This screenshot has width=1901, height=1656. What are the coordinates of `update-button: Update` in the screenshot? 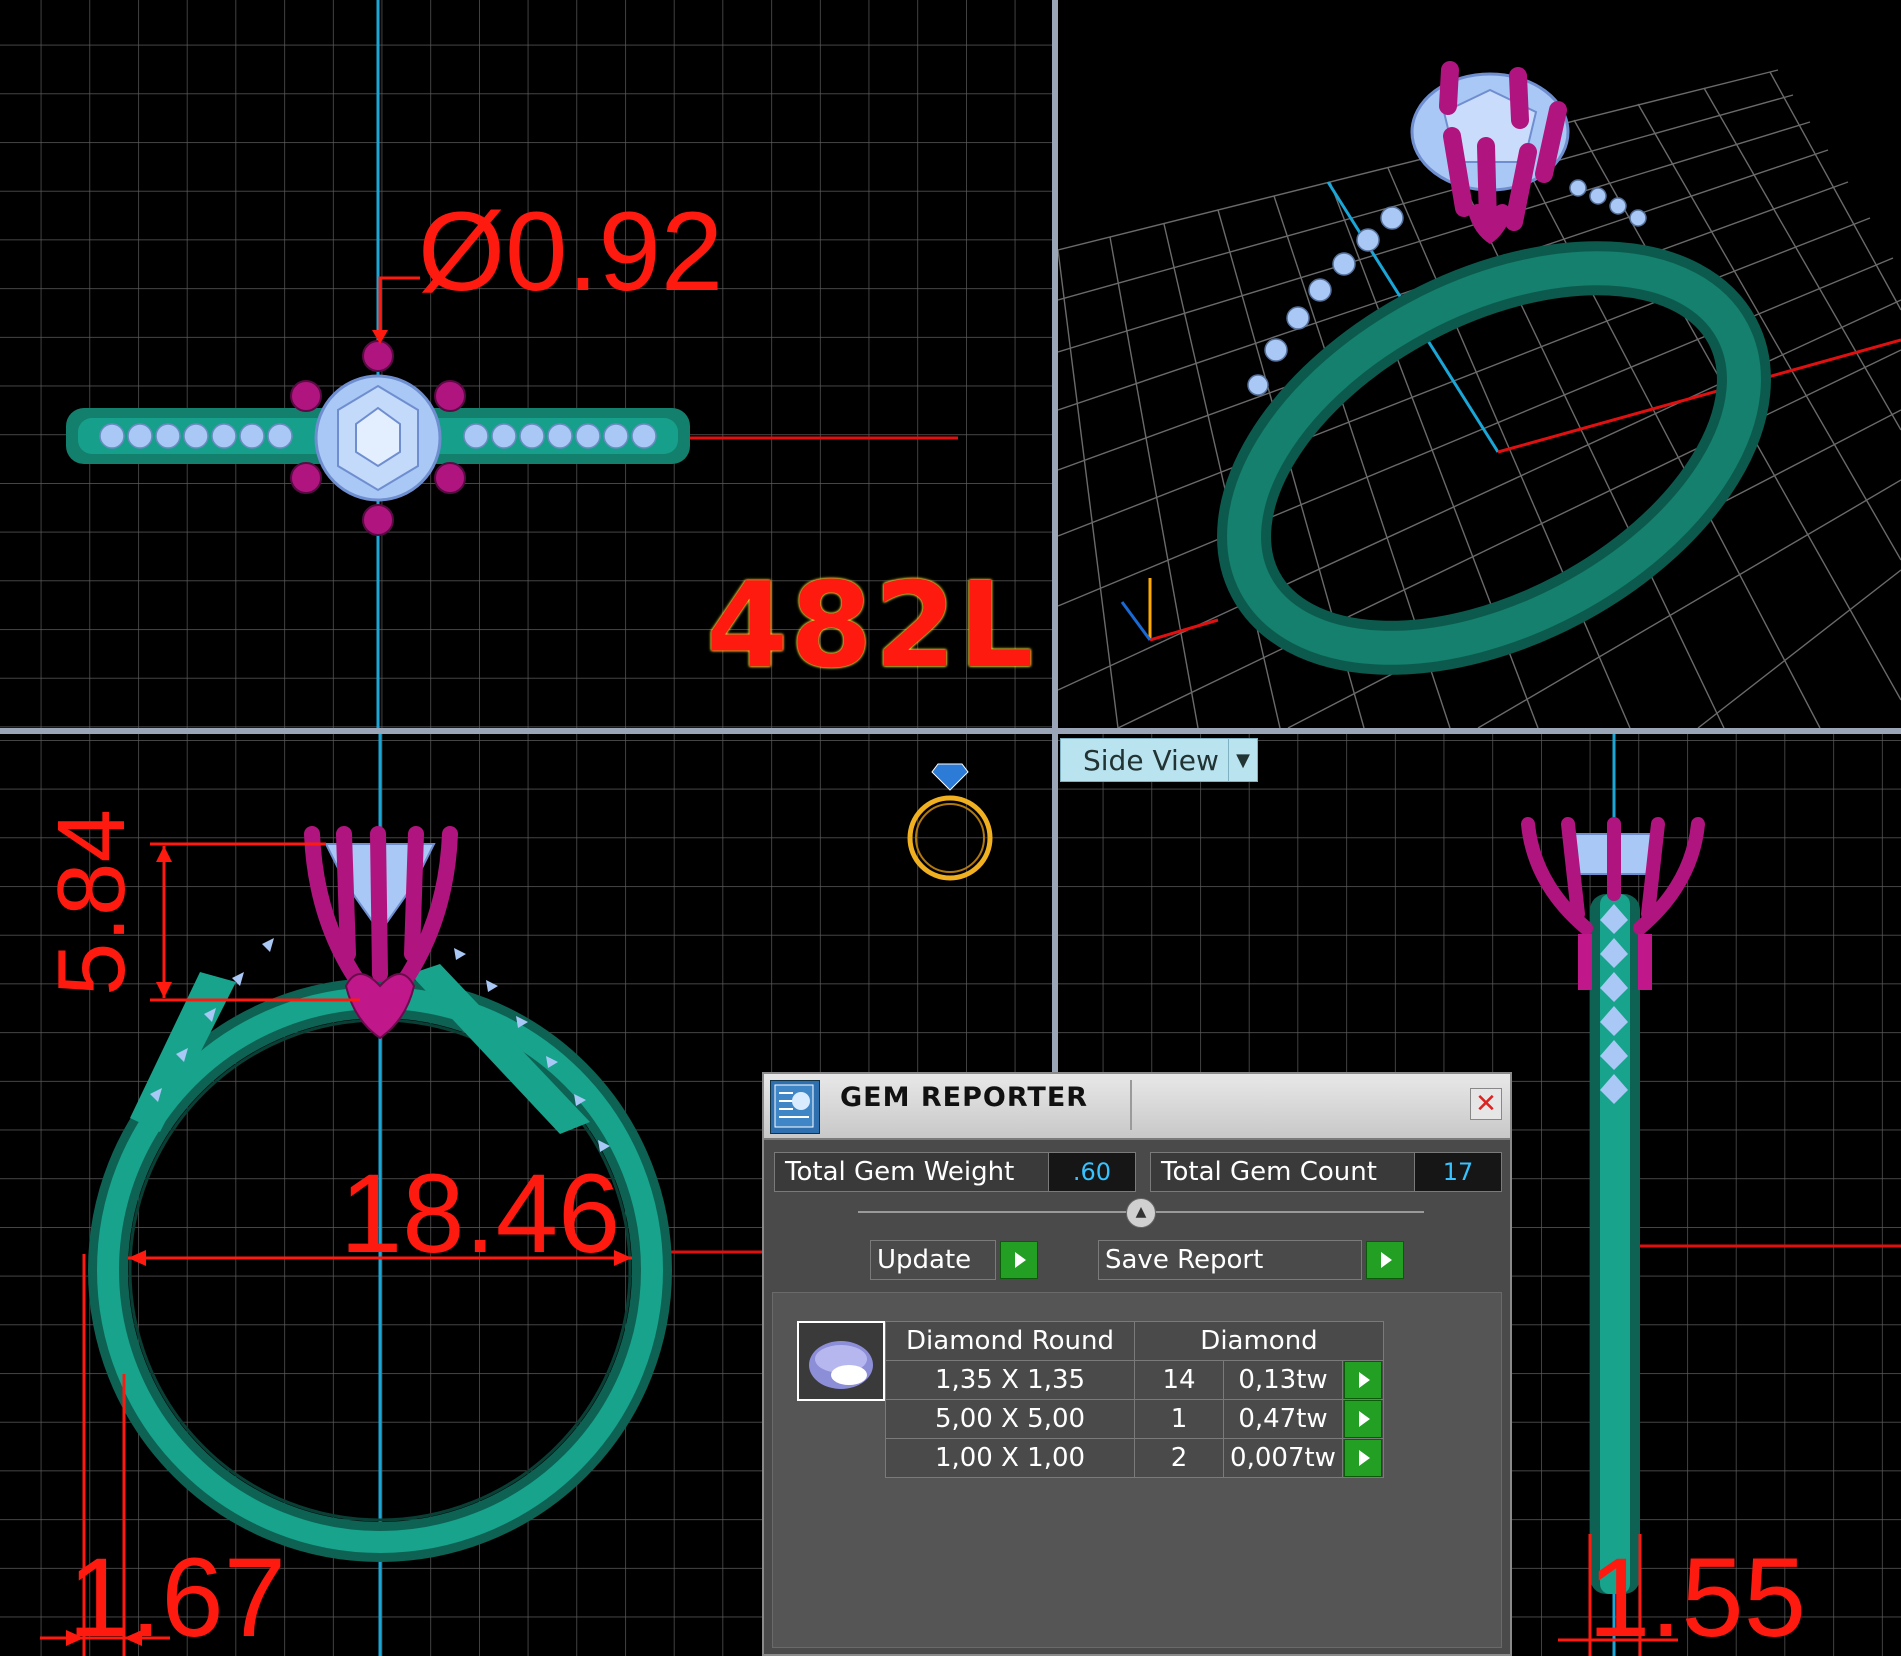 It's located at (933, 1260).